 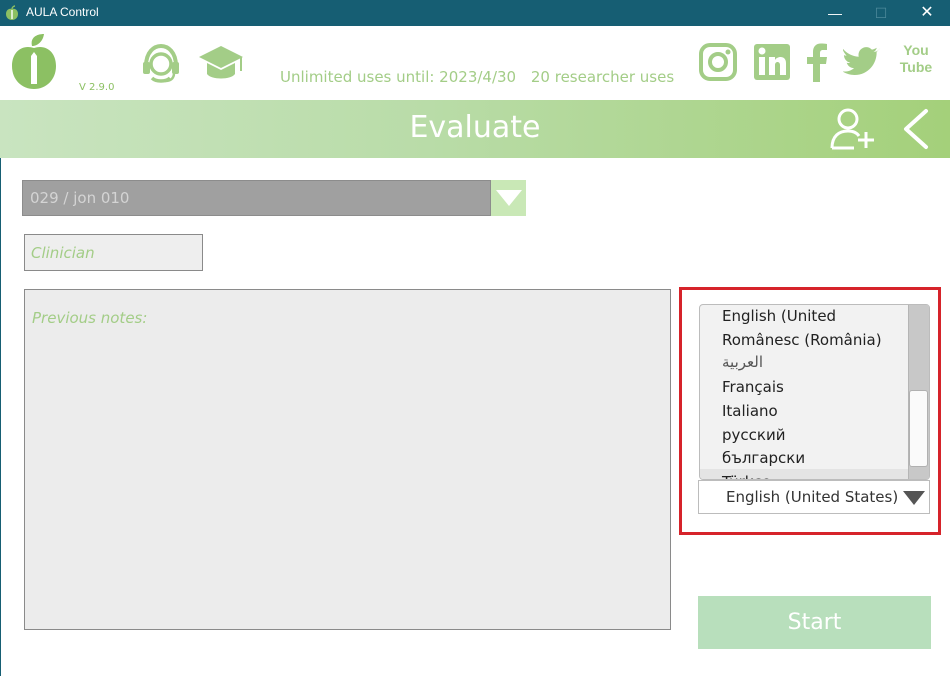 I want to click on aula-logo, so click(x=34, y=61).